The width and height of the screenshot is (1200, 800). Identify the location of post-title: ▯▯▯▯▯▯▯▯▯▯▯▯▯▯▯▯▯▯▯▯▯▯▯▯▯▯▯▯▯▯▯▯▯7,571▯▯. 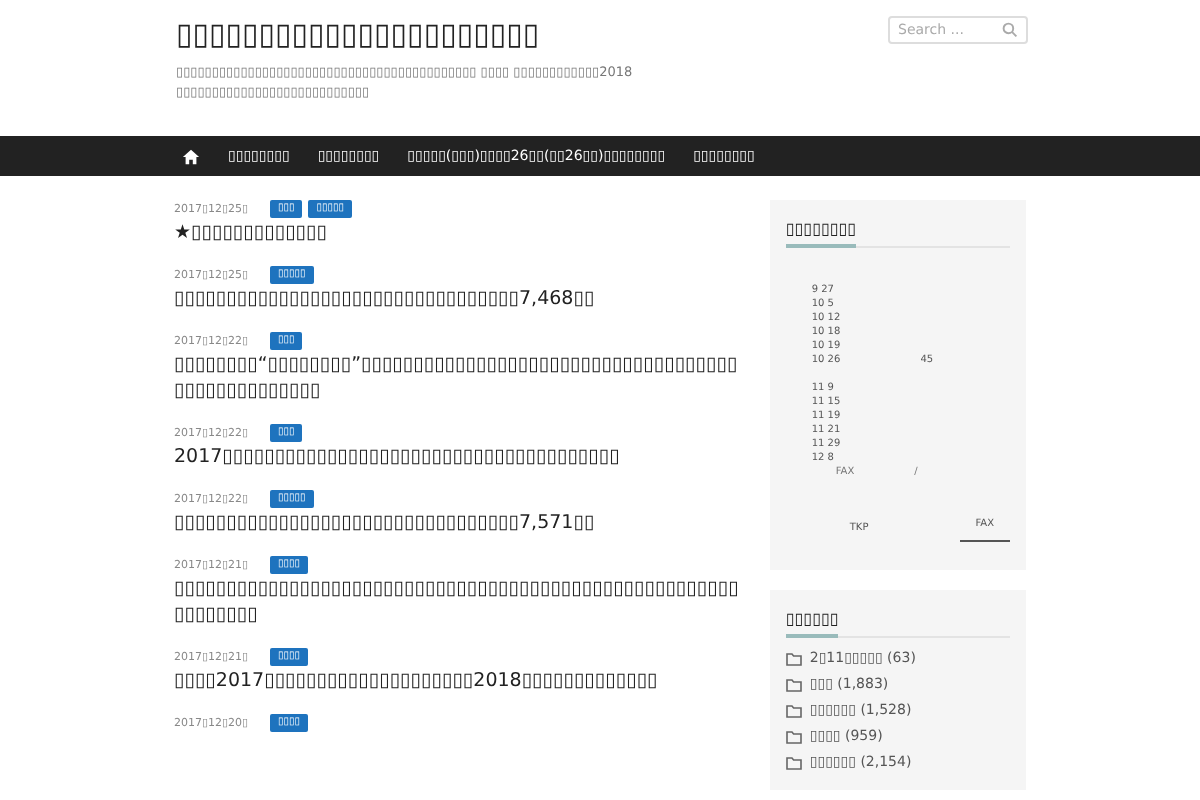
(460, 523).